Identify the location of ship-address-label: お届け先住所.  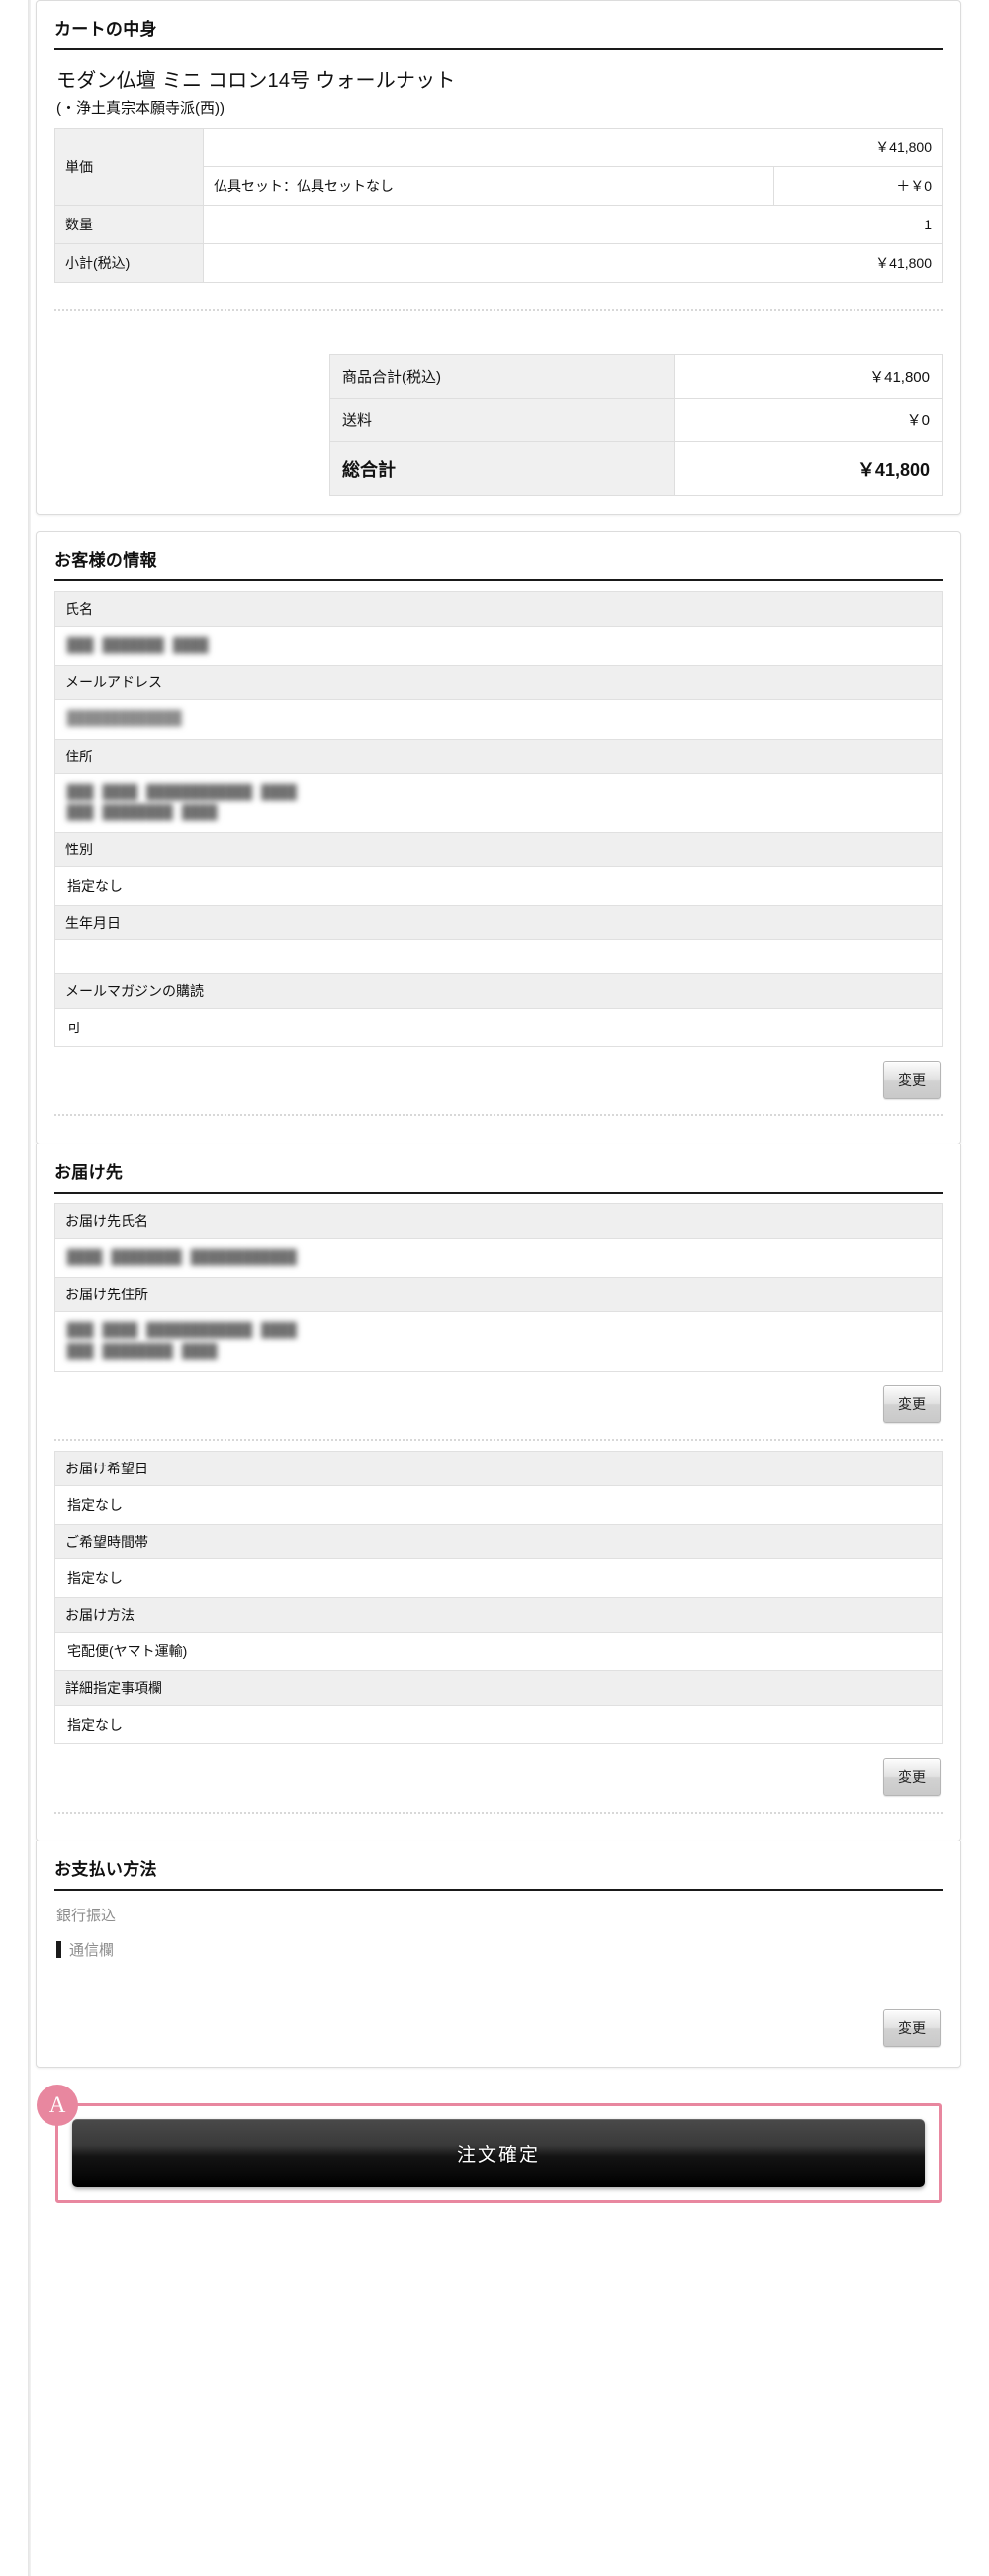
(498, 1295).